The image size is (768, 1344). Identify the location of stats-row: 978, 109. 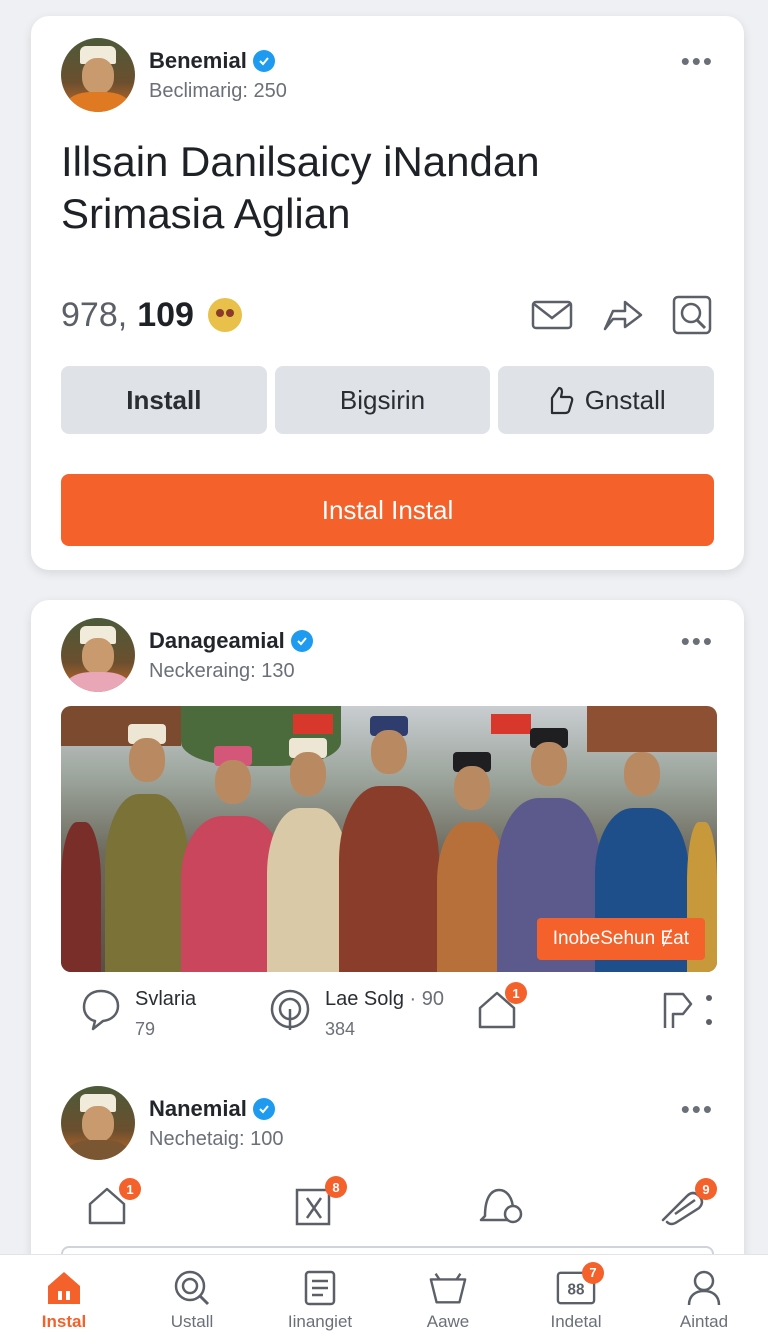
(387, 315).